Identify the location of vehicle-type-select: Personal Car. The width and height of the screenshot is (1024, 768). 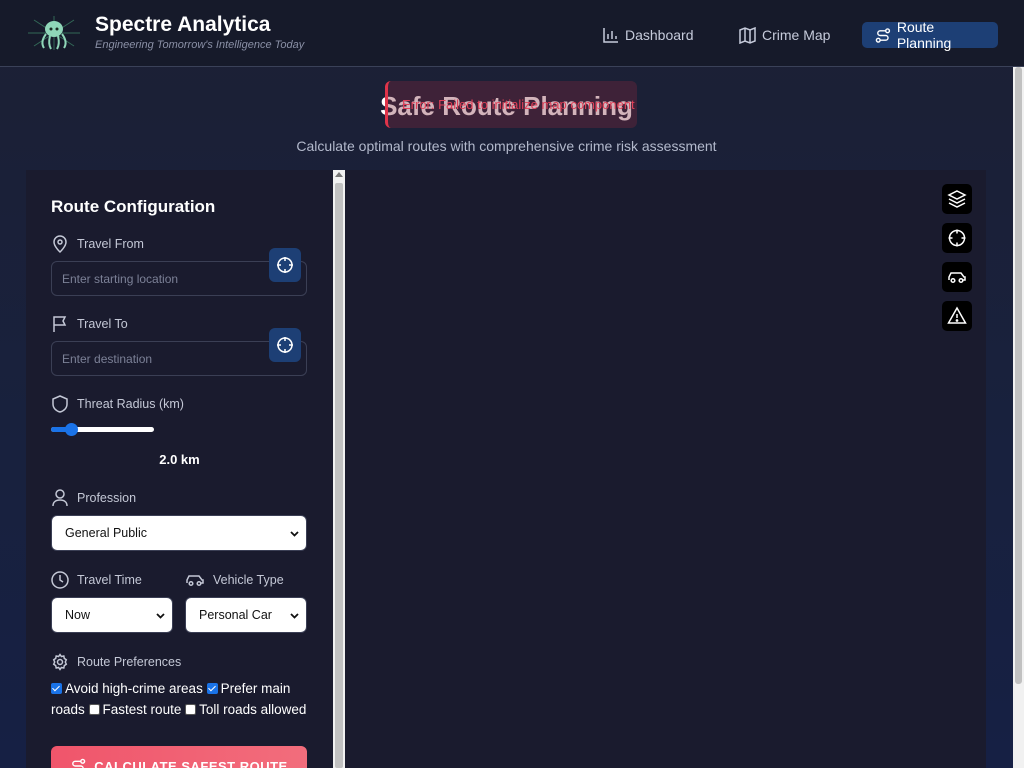
(246, 615).